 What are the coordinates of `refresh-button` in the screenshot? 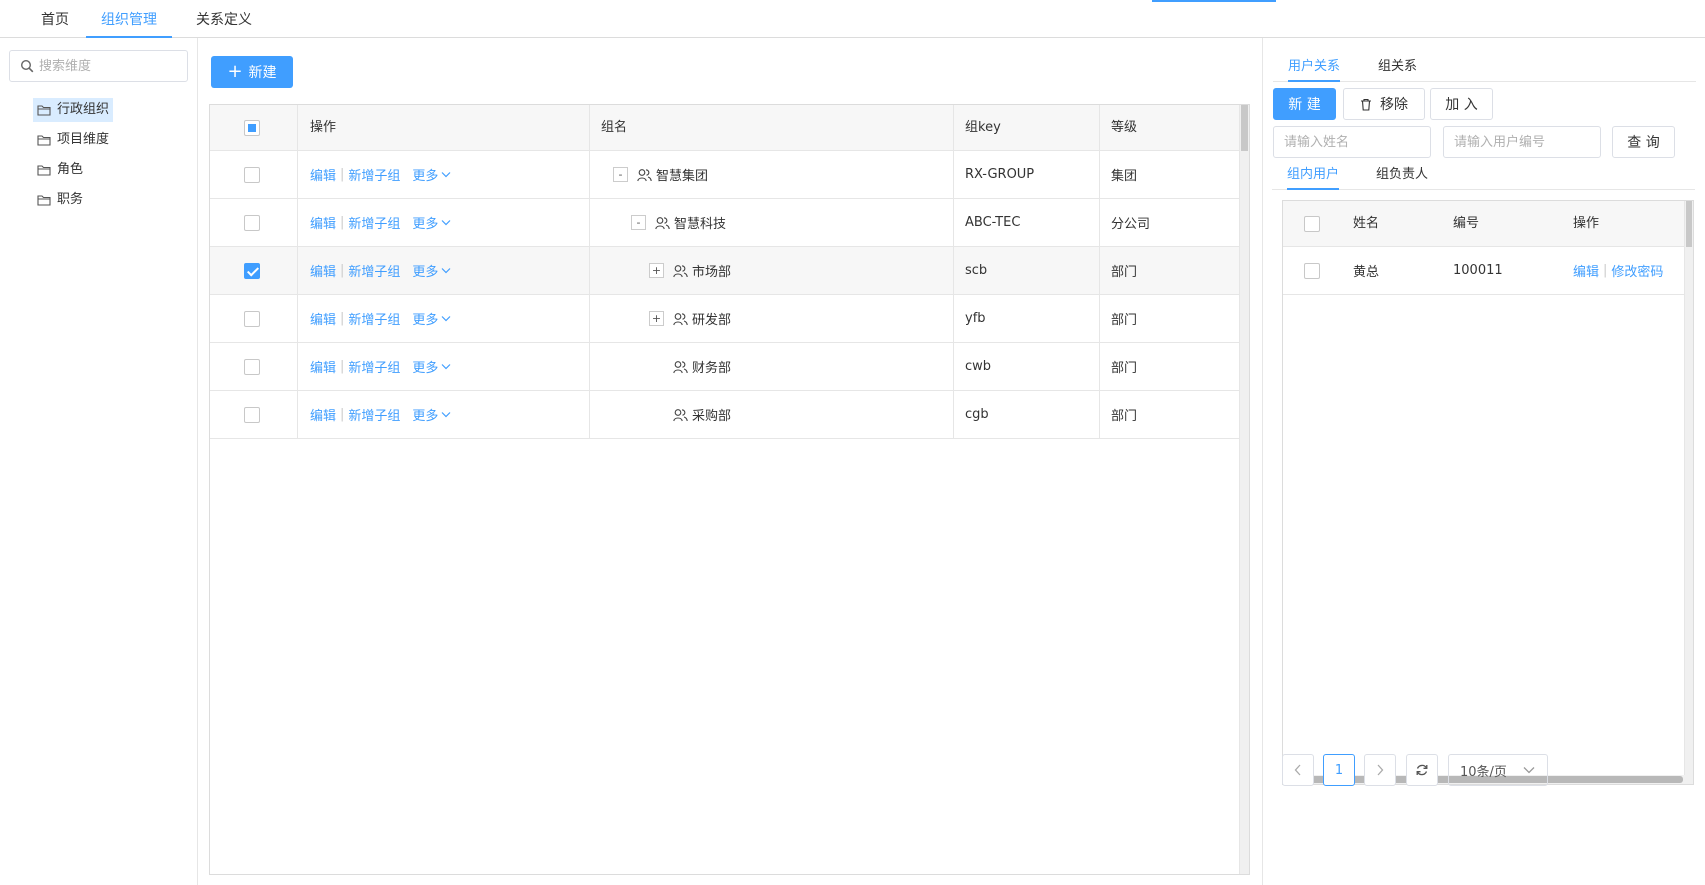 It's located at (1422, 770).